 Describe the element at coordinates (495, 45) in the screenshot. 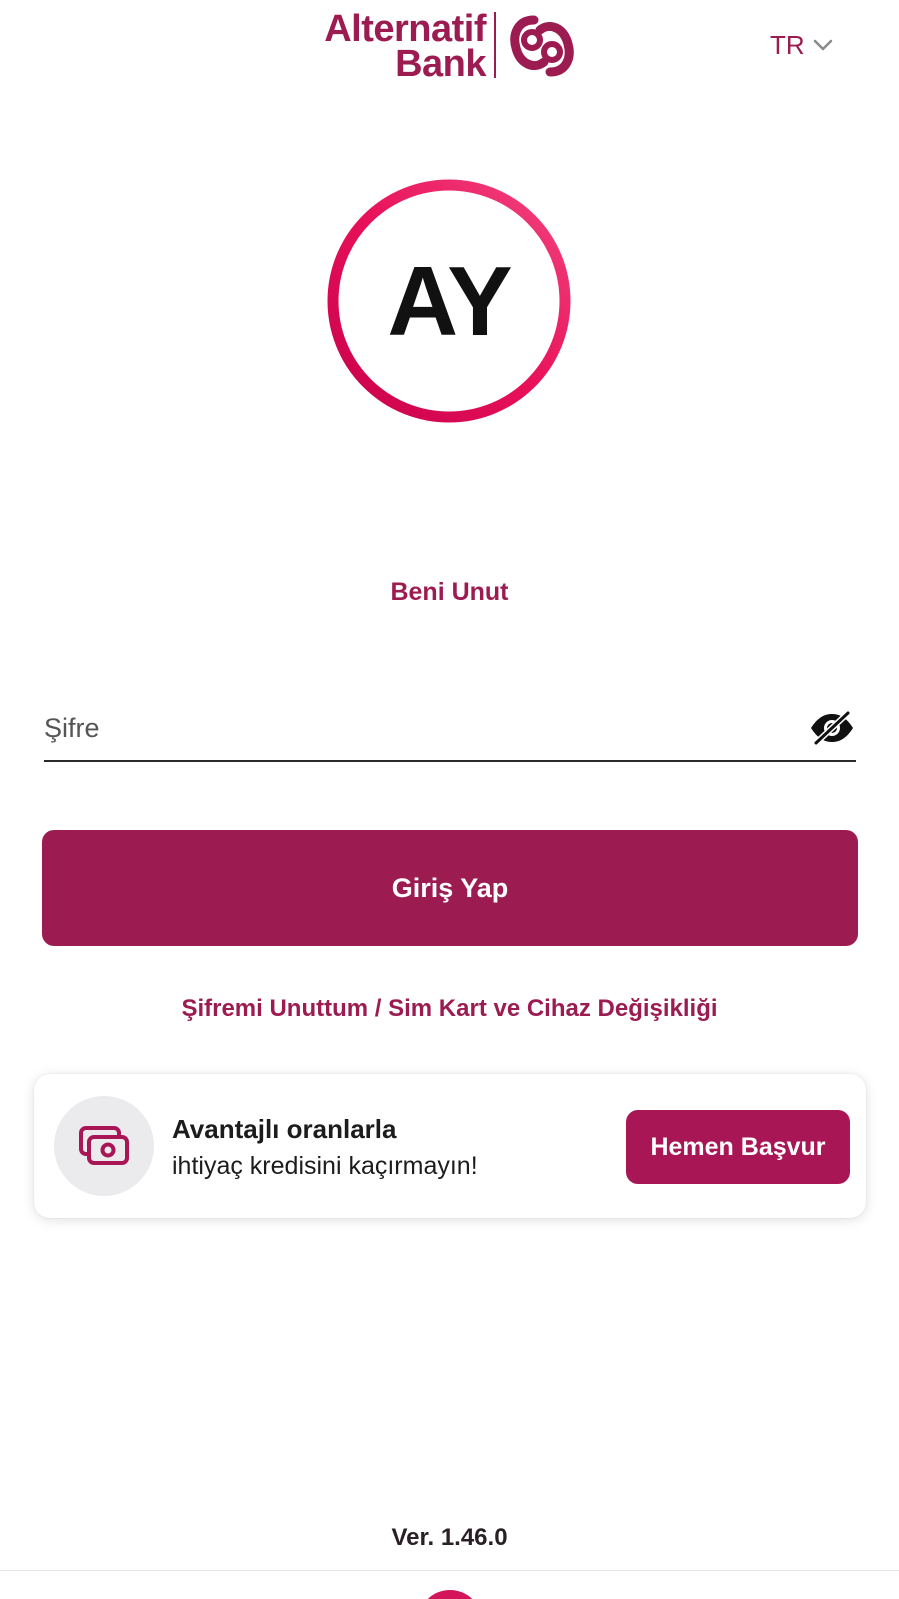

I see `logo-divider` at that location.